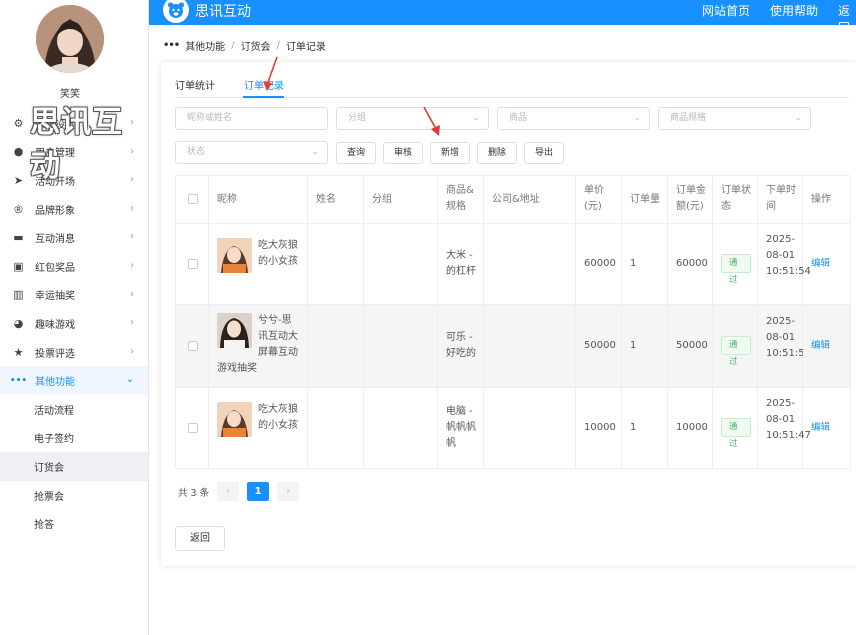 The image size is (856, 635). What do you see at coordinates (412, 118) in the screenshot?
I see `group-select: 分组 ⌄` at bounding box center [412, 118].